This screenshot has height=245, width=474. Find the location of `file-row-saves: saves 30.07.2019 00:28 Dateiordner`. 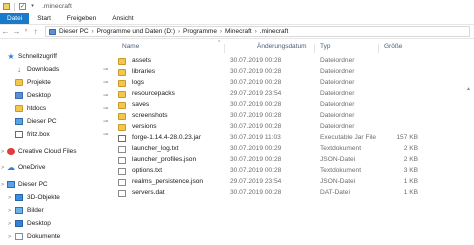

file-row-saves: saves 30.07.2019 00:28 Dateiordner is located at coordinates (294, 105).